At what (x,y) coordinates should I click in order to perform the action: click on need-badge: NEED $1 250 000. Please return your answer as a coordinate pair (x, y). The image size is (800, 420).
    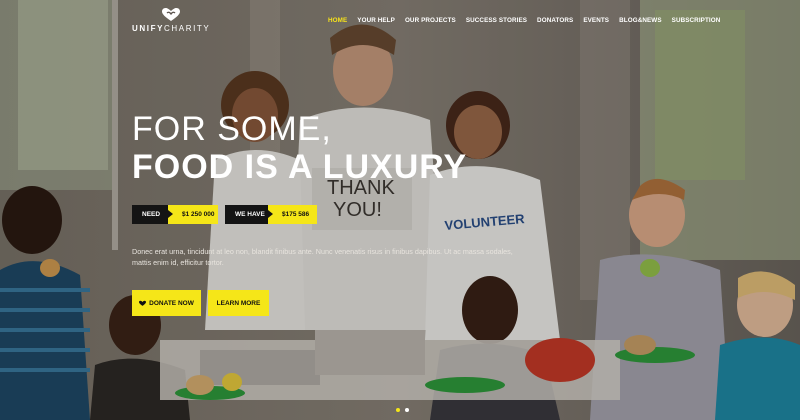
    Looking at the image, I should click on (175, 214).